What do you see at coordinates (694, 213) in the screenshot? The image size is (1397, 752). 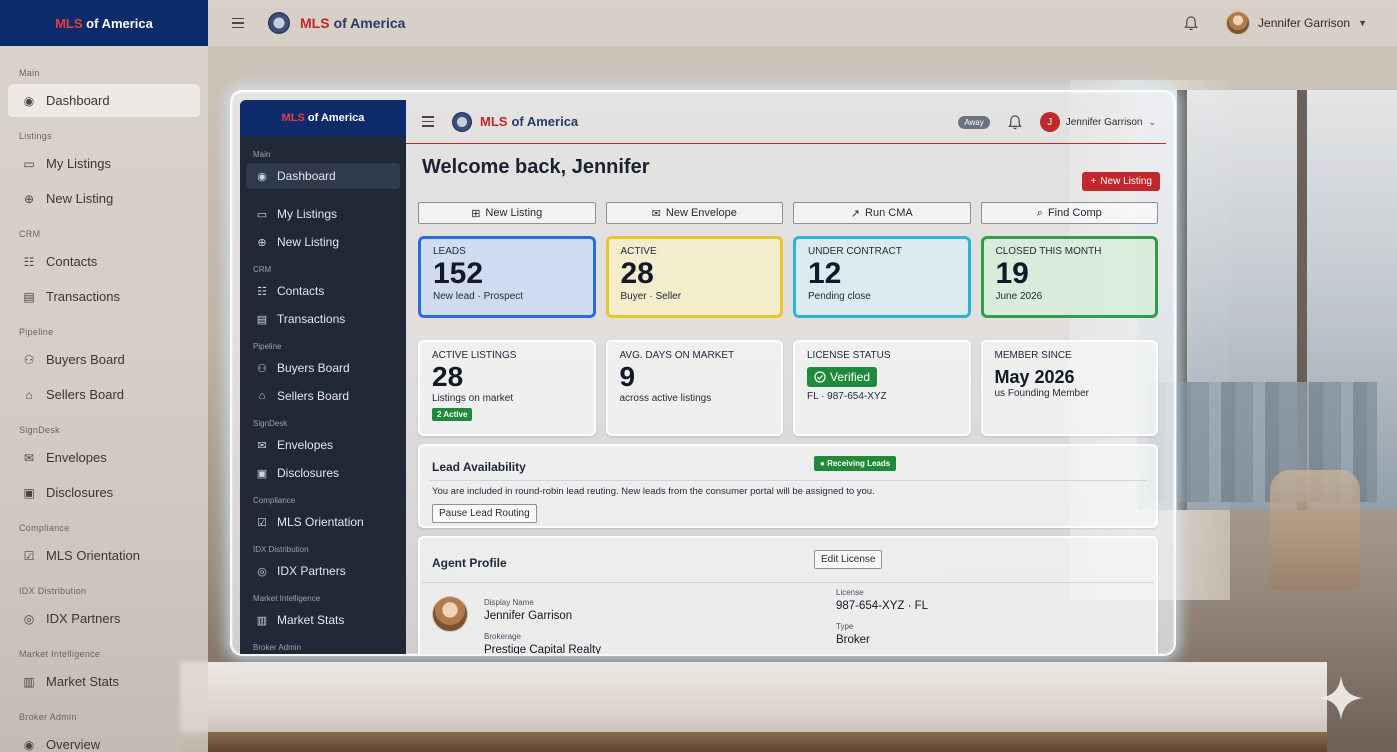 I see `new-envelope-button: ✉ New Envelope` at bounding box center [694, 213].